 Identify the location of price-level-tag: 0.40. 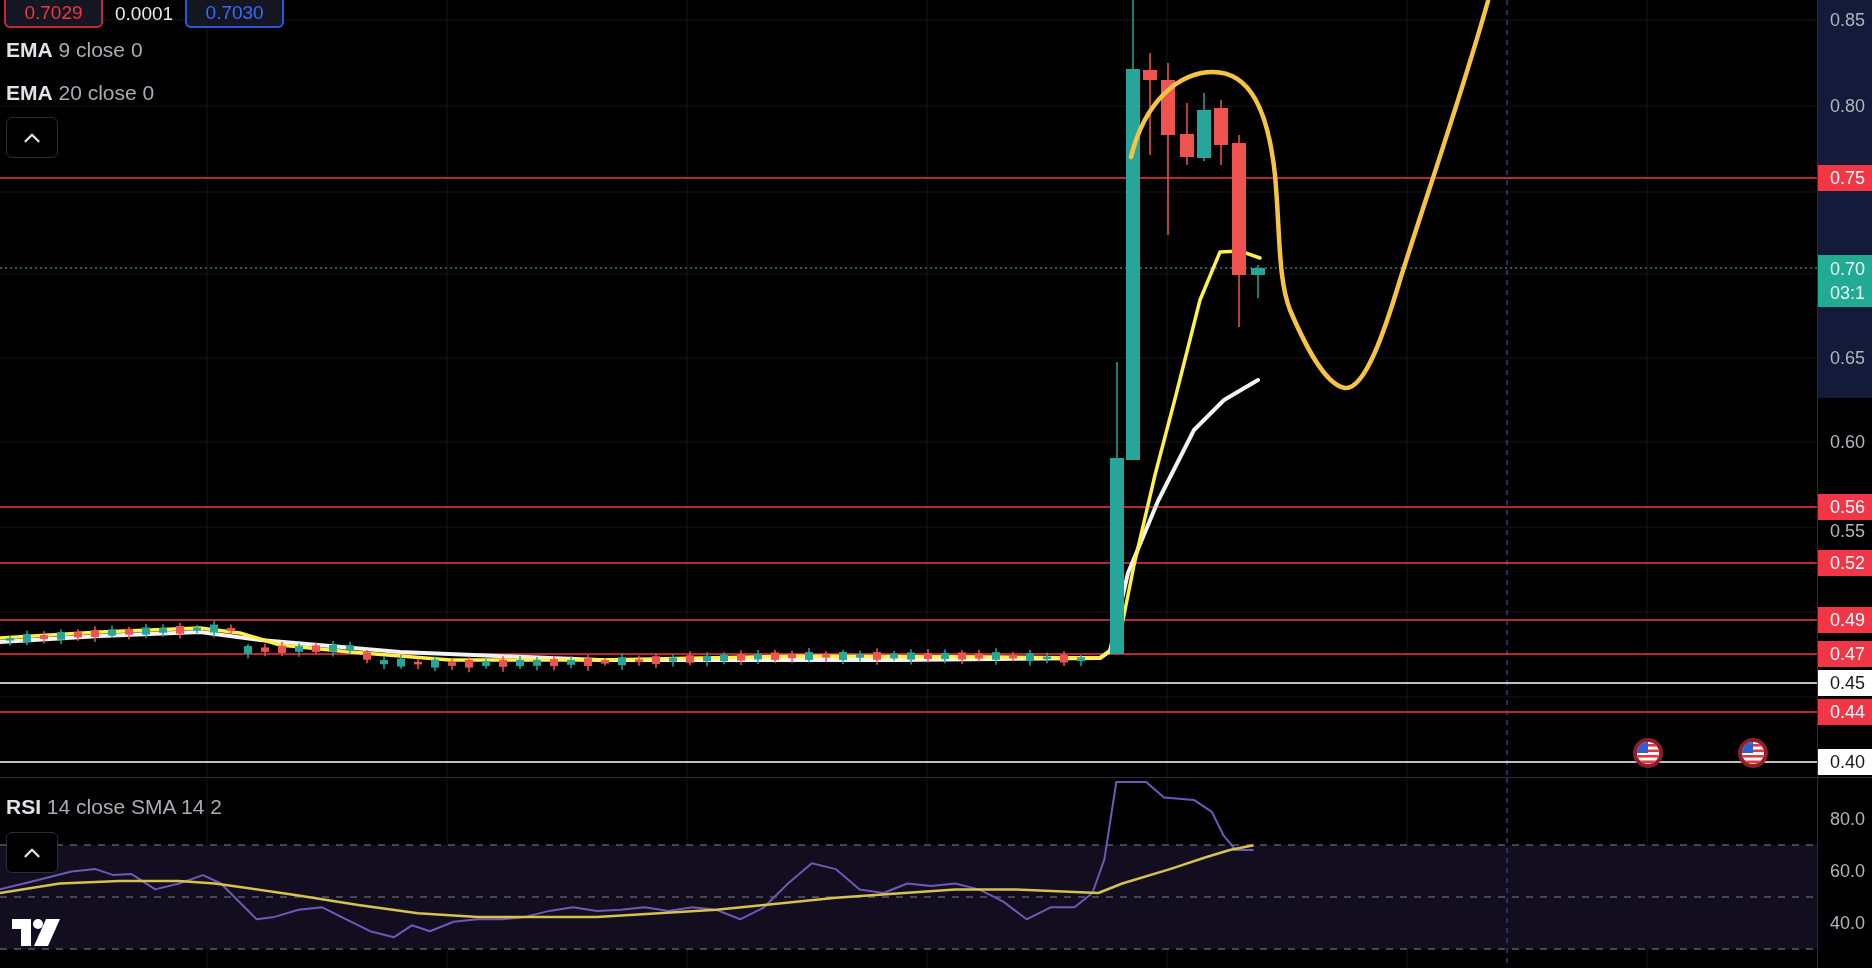
(1845, 762).